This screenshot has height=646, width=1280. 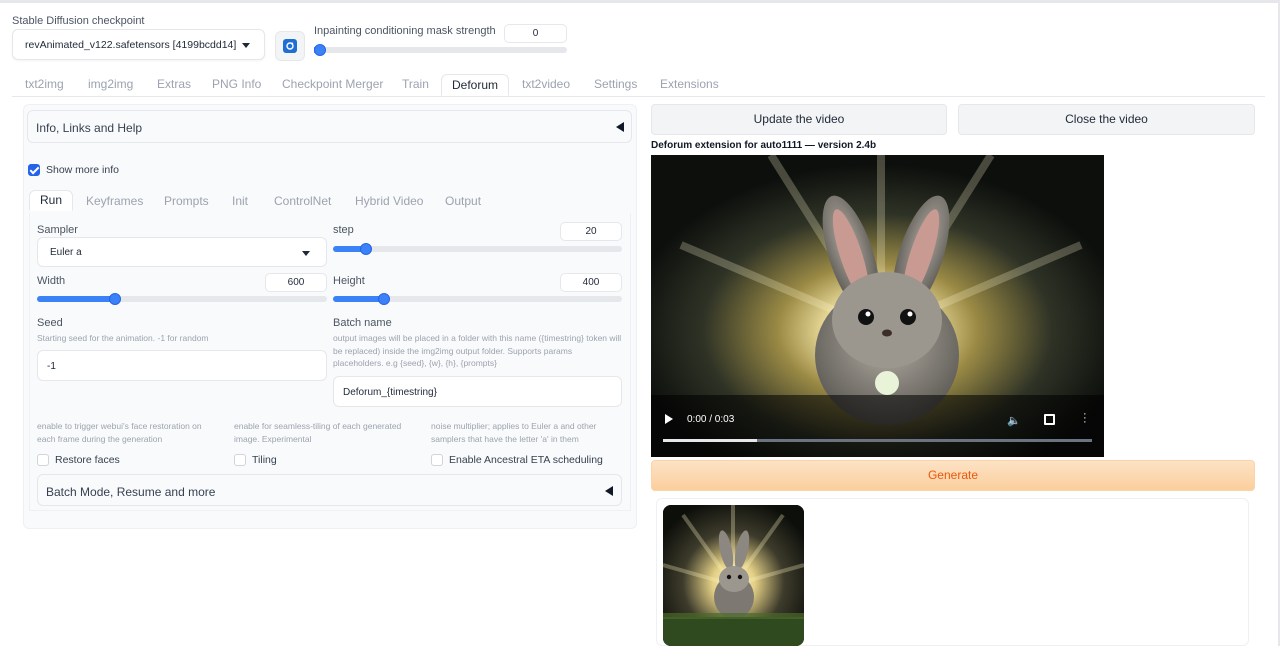 I want to click on tab-txt2video: txt2video, so click(x=546, y=85).